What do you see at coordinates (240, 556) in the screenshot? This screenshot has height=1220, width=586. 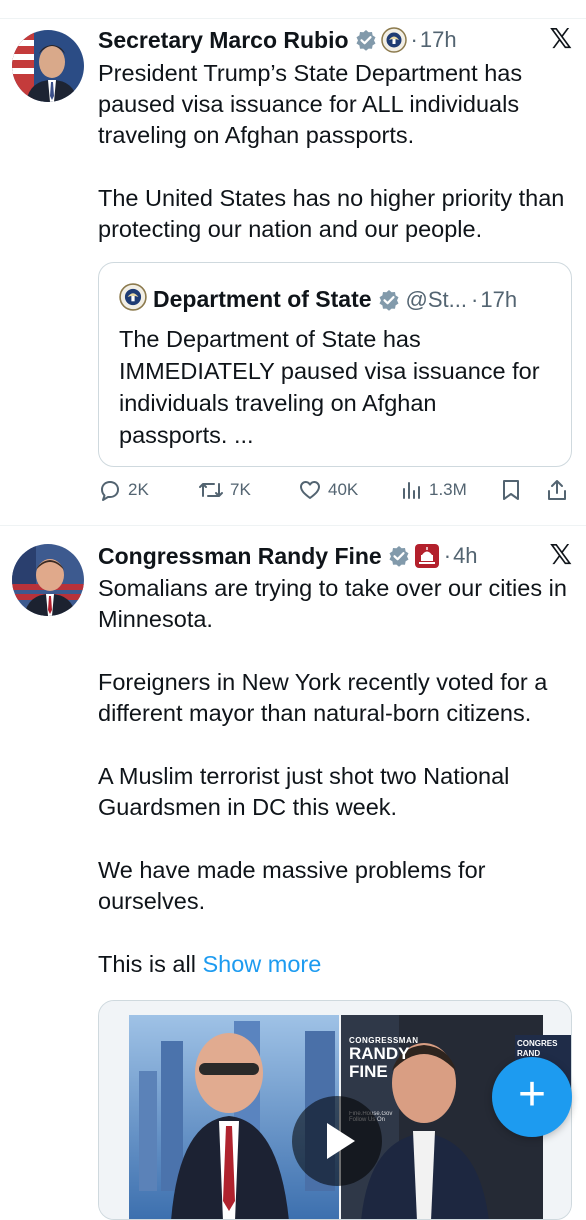 I see `author-name: Congressman Randy Fine` at bounding box center [240, 556].